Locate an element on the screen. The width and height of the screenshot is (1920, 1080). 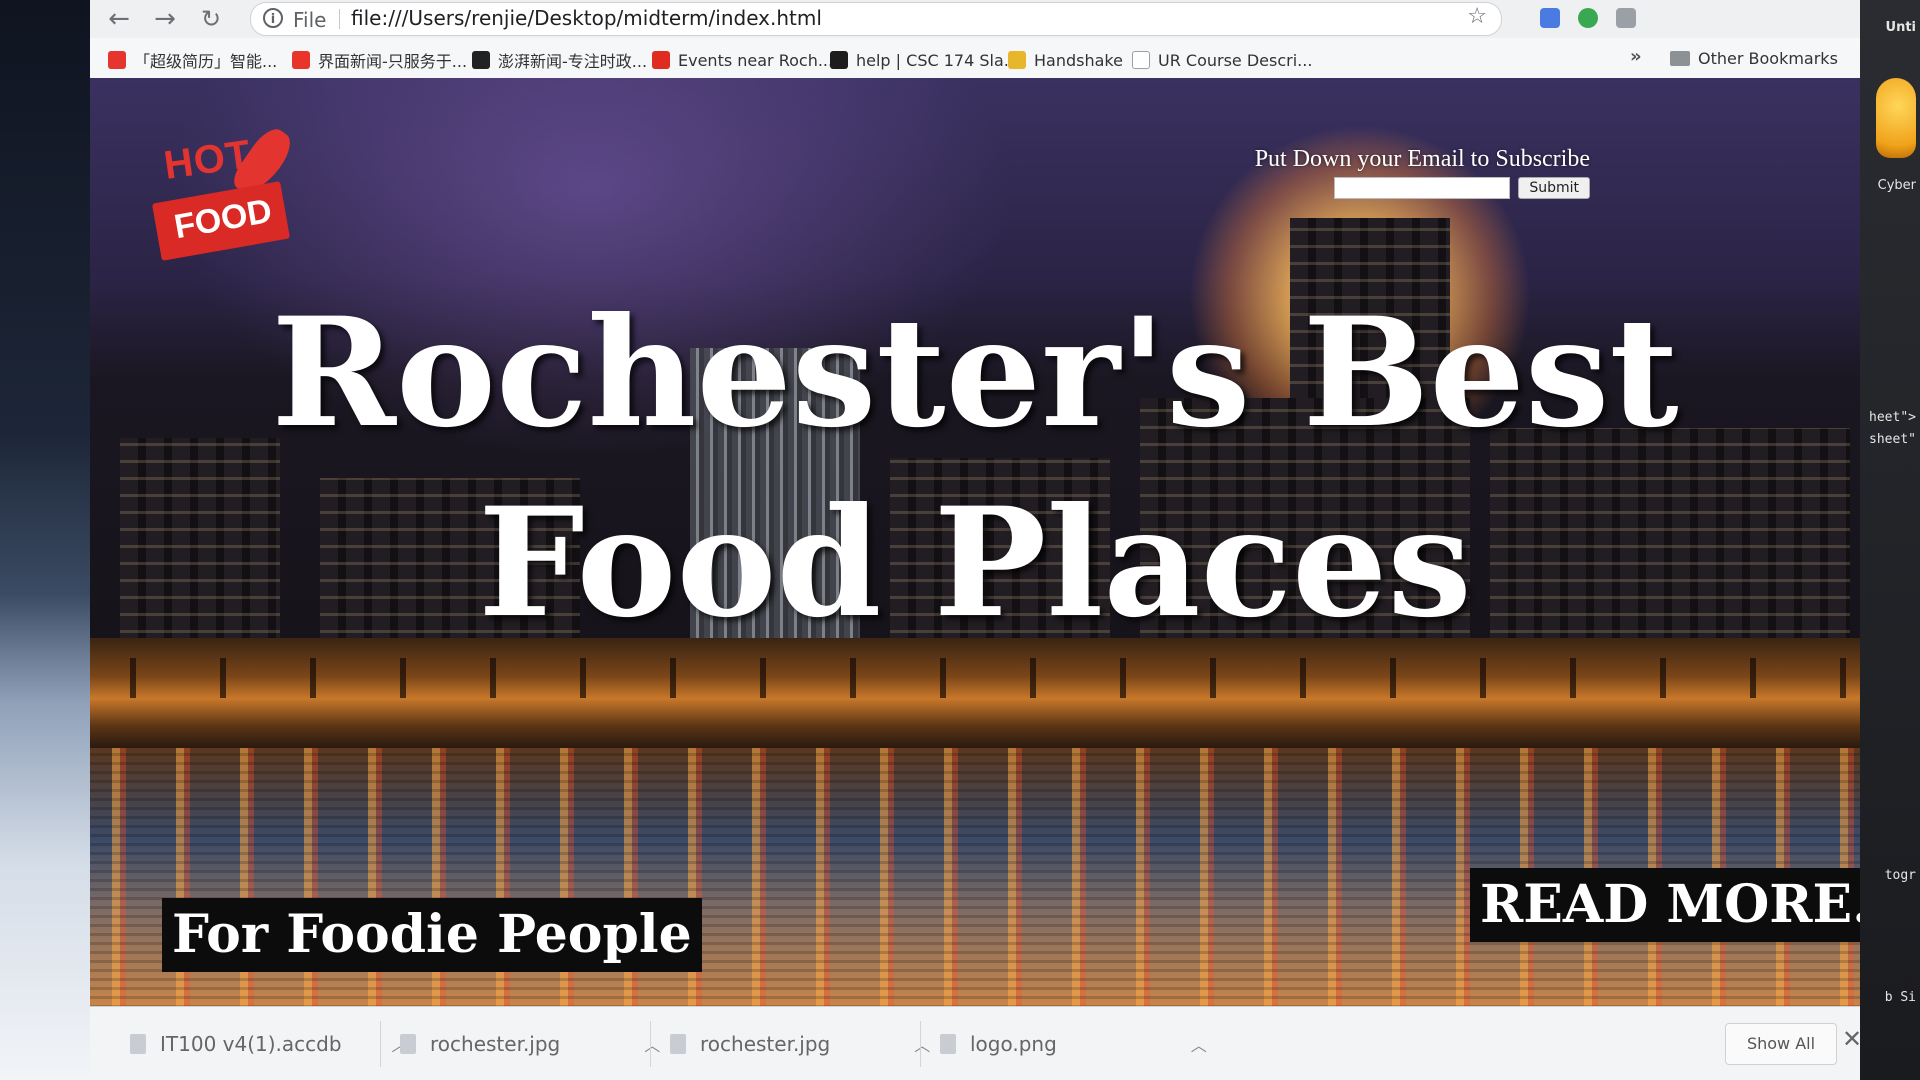
duck-icon is located at coordinates (1896, 118).